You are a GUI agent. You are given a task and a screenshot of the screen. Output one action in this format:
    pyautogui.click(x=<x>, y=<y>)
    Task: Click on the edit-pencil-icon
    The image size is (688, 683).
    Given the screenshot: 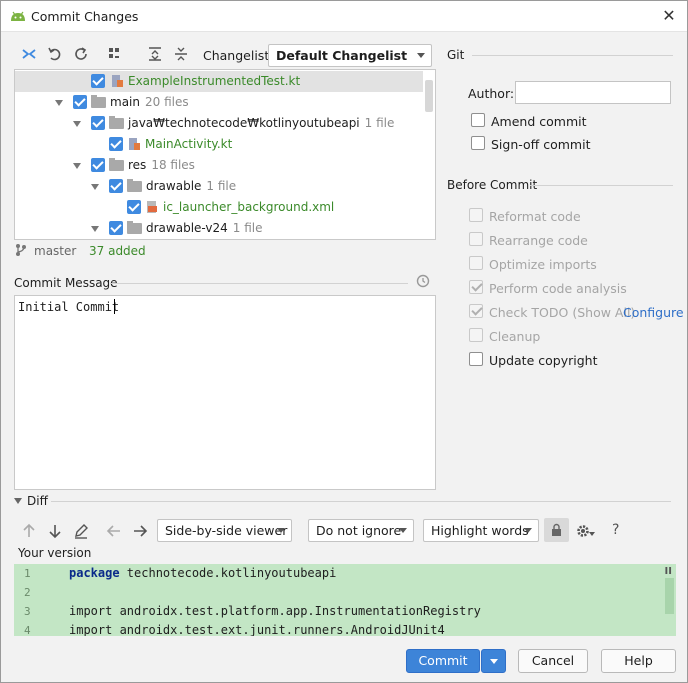 What is the action you would take?
    pyautogui.click(x=81, y=531)
    